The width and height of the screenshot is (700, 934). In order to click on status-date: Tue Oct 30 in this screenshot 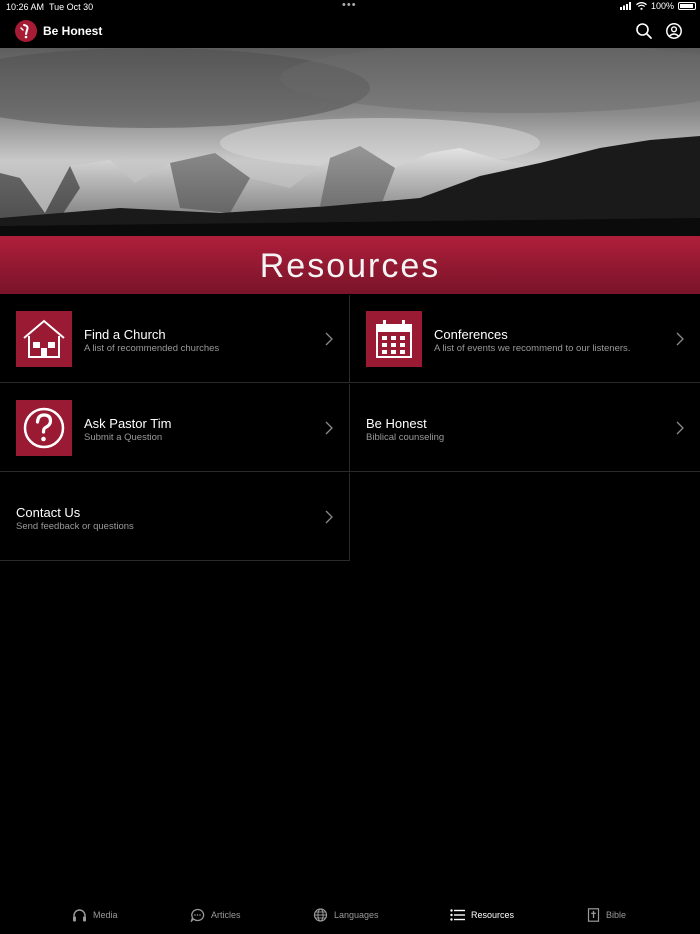, I will do `click(71, 7)`.